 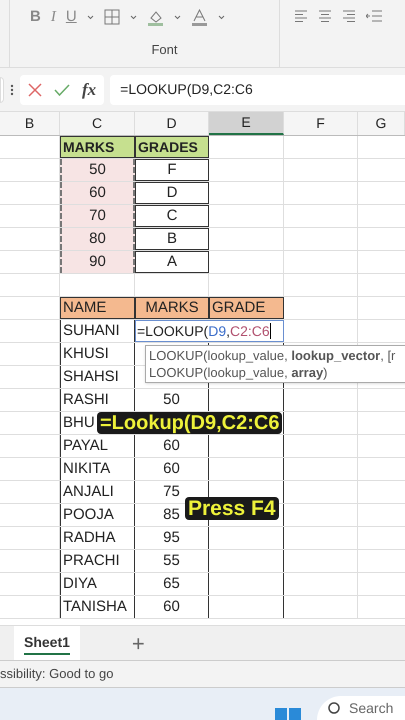 I want to click on column-heading: GRADES, so click(x=172, y=147).